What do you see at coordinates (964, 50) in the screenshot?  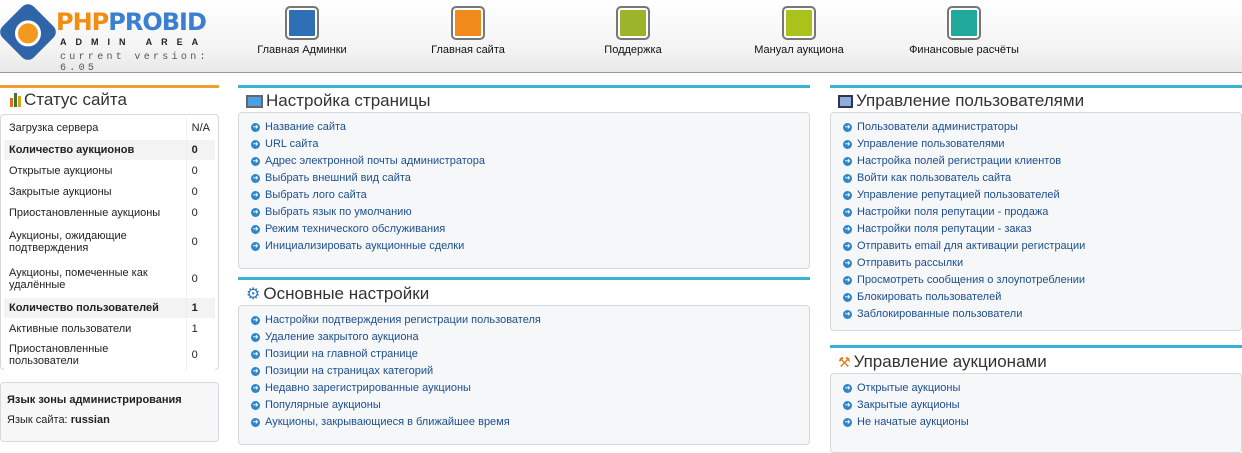 I see `nav-label: Финансовые расчёты` at bounding box center [964, 50].